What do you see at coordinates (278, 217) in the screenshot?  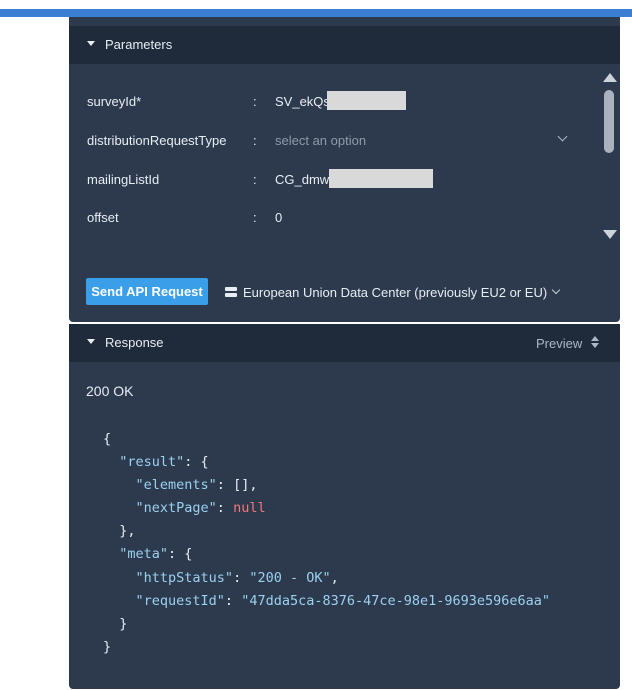 I see `offset-input: 0` at bounding box center [278, 217].